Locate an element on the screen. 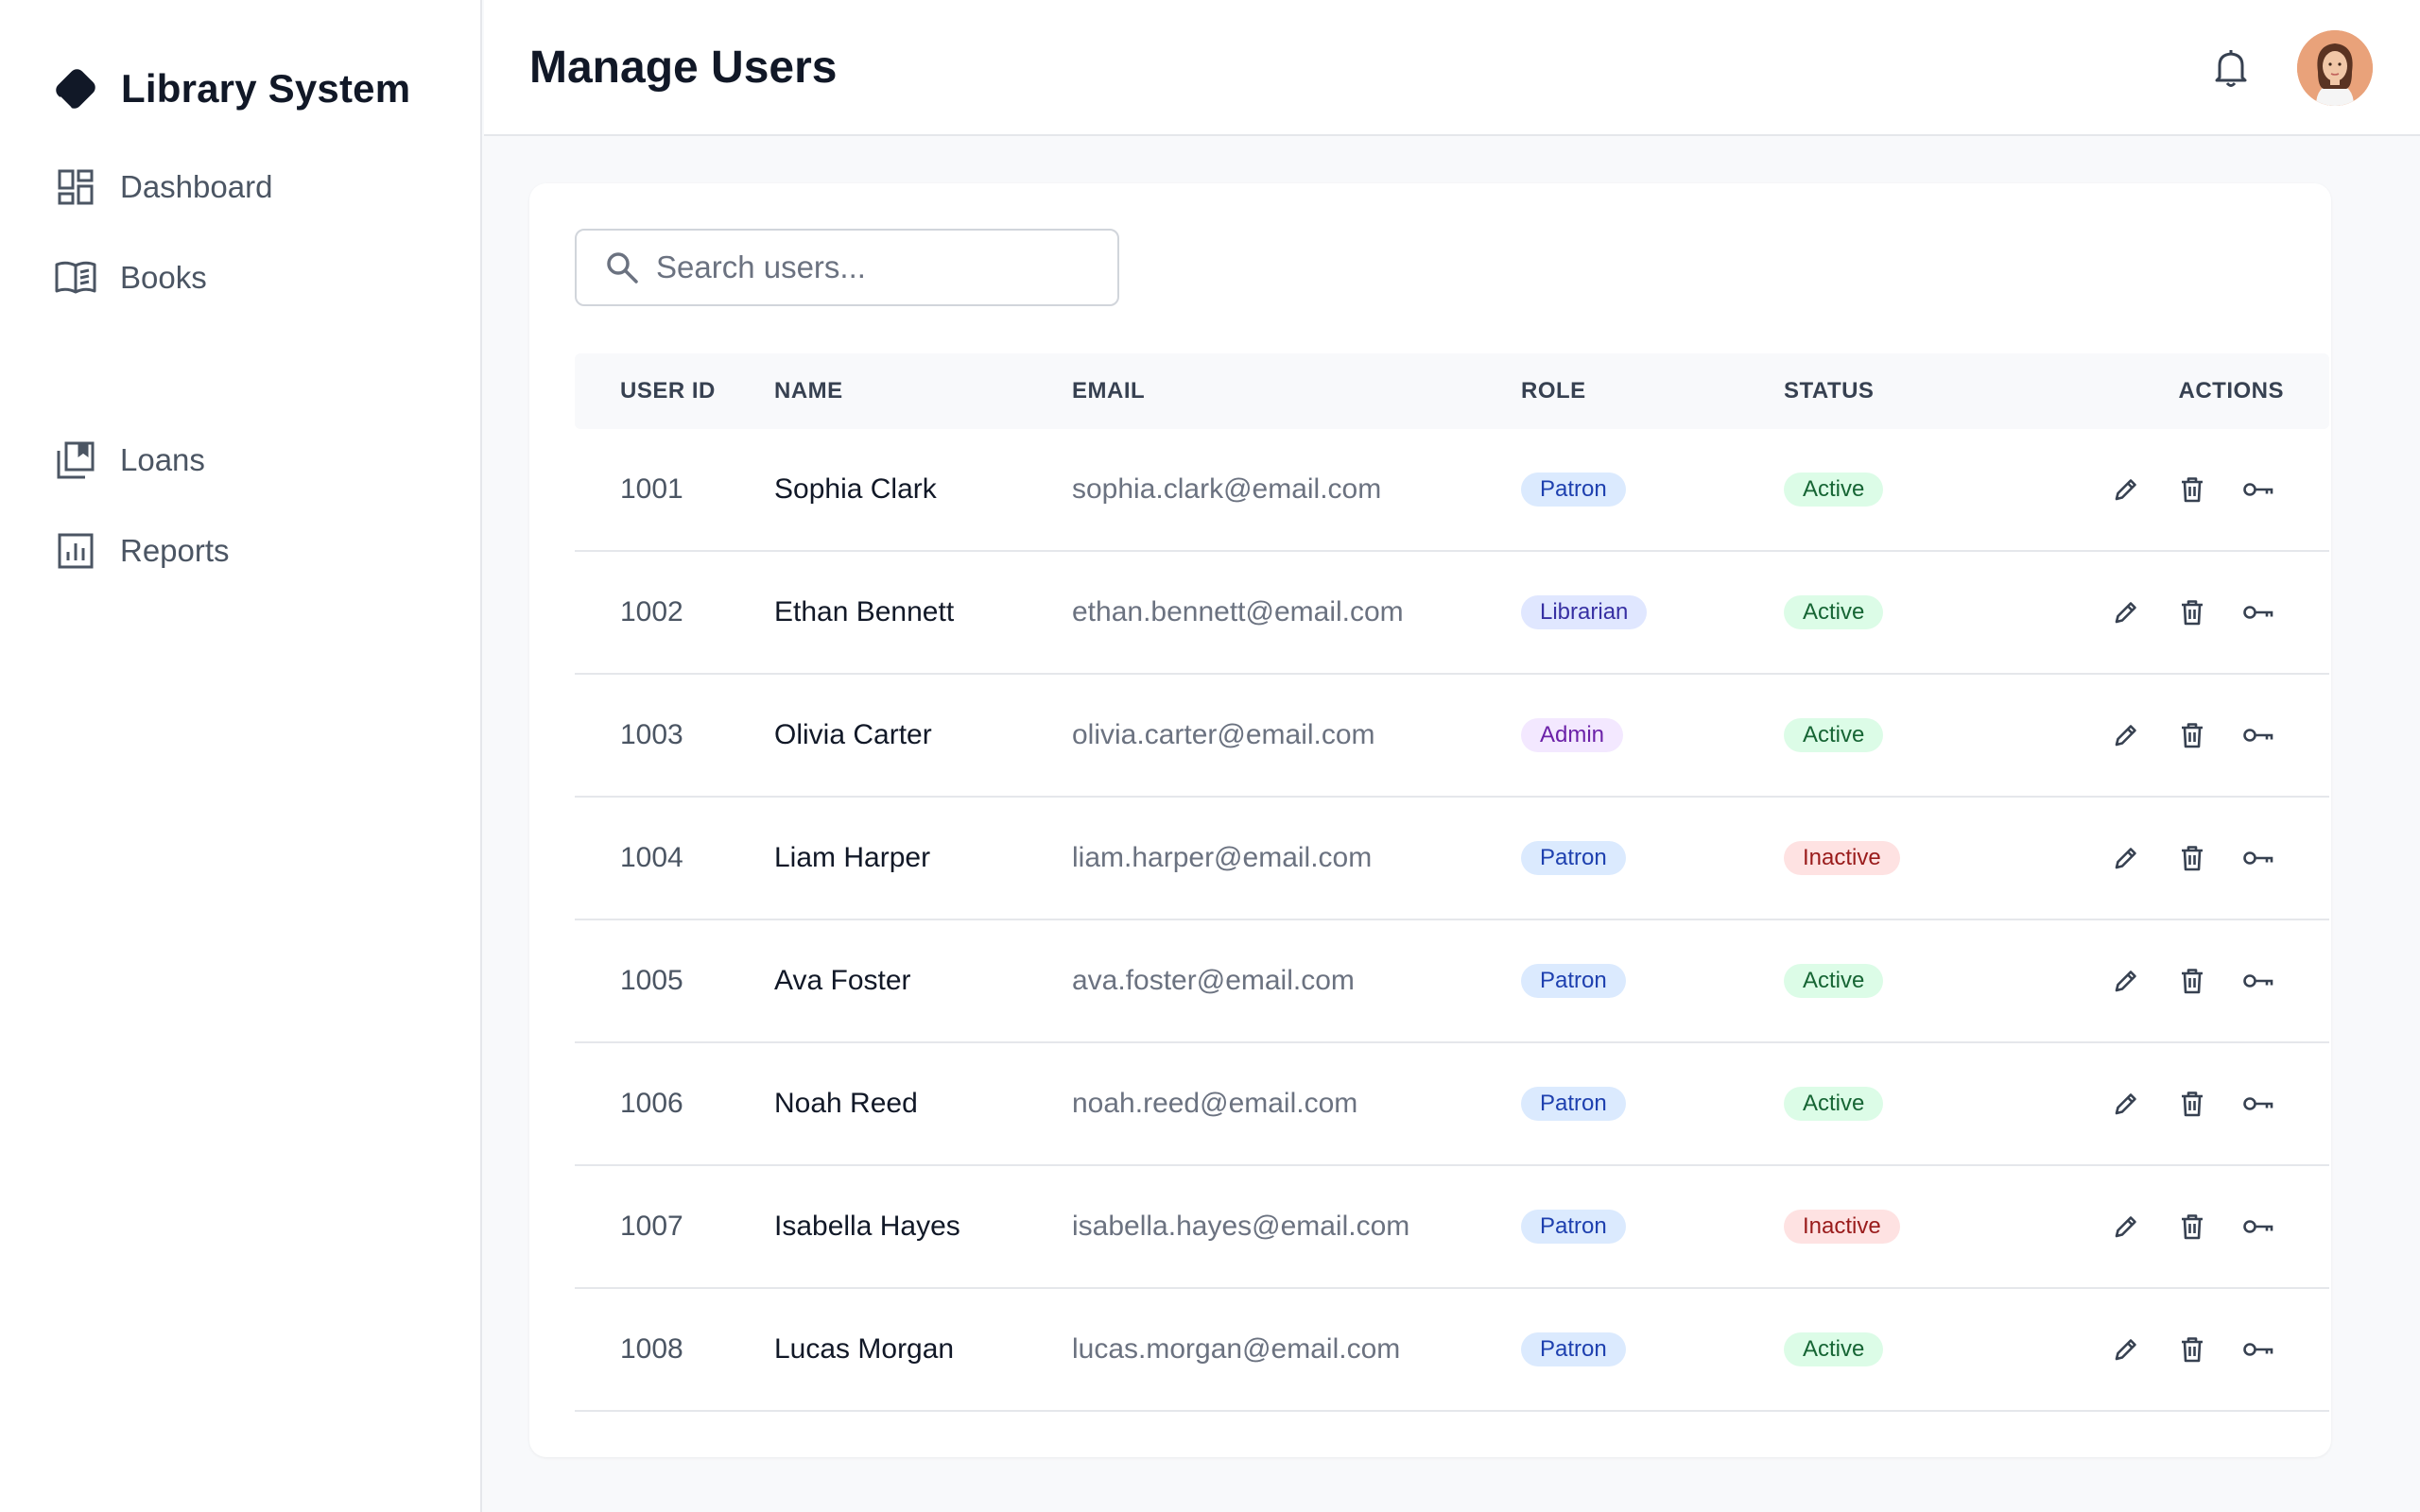  cell-email: noah.reed@email.com is located at coordinates (1215, 1103).